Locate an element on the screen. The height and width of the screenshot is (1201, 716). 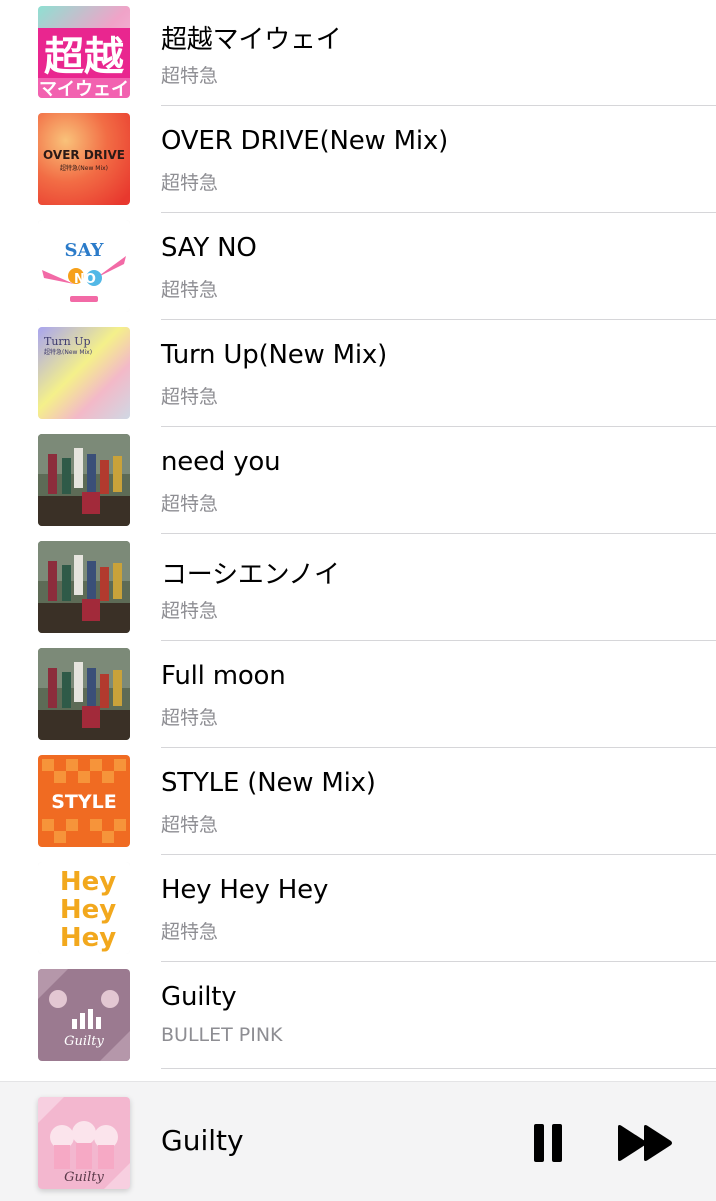
song-title: Full moon is located at coordinates (223, 676).